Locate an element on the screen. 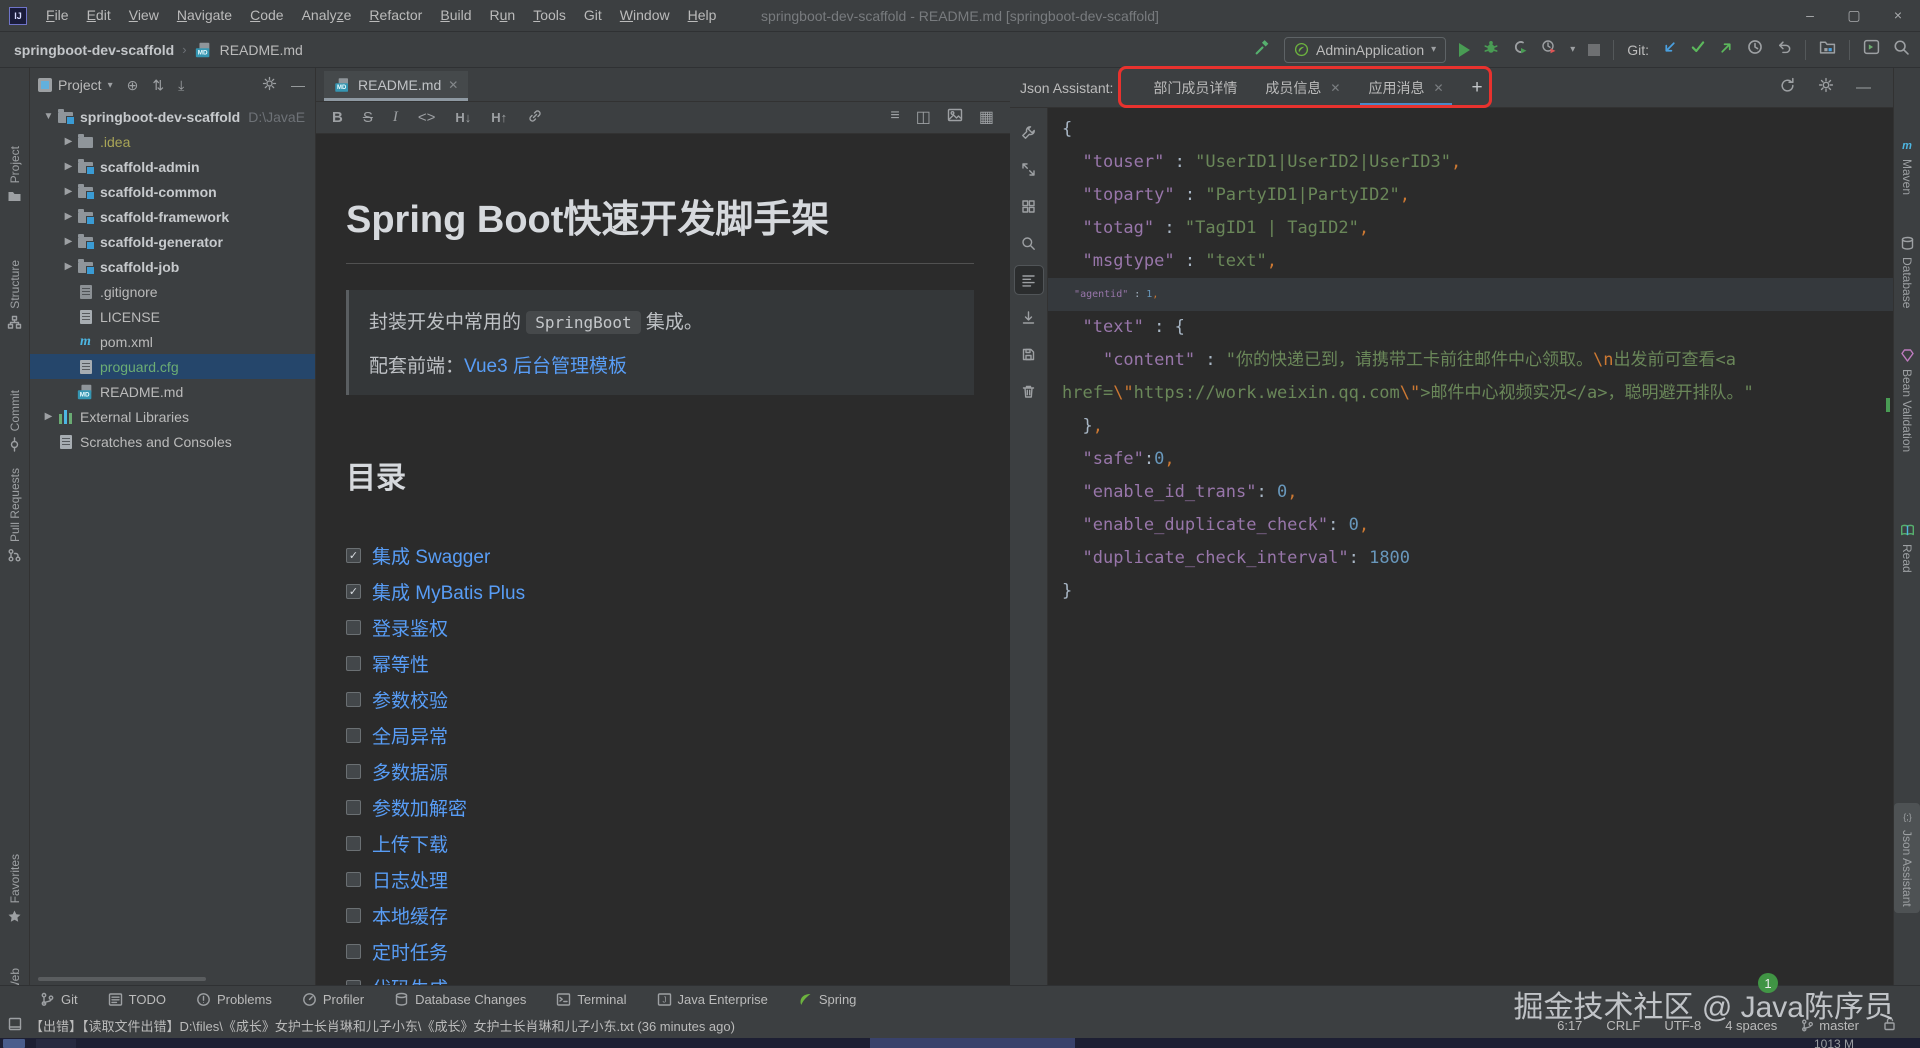 Image resolution: width=1920 pixels, height=1048 pixels. tree-row: ▶ scaffold-generator is located at coordinates (172, 241).